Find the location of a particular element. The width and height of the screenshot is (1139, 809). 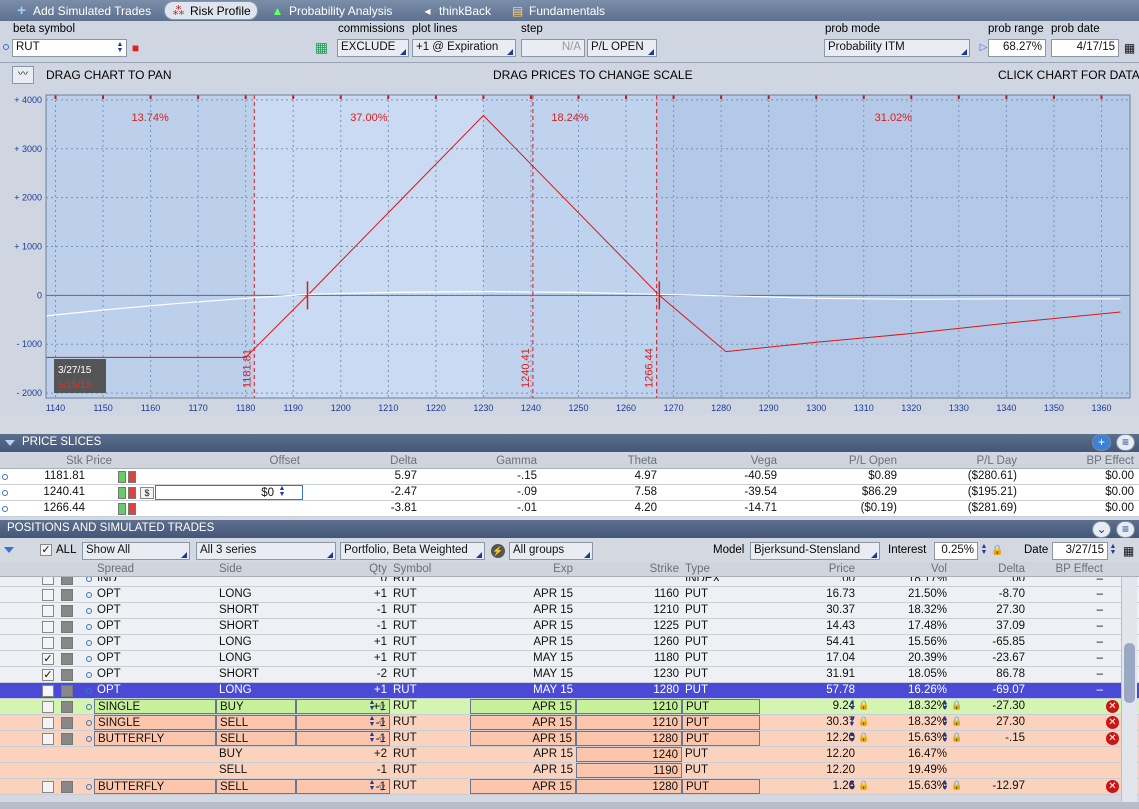

position-strike: 1280 is located at coordinates (629, 786).